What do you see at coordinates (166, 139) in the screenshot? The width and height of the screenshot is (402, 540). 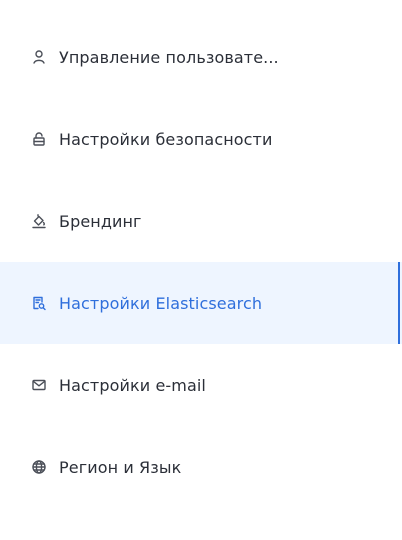 I see `sidebar-item-label: Настройки безопасности` at bounding box center [166, 139].